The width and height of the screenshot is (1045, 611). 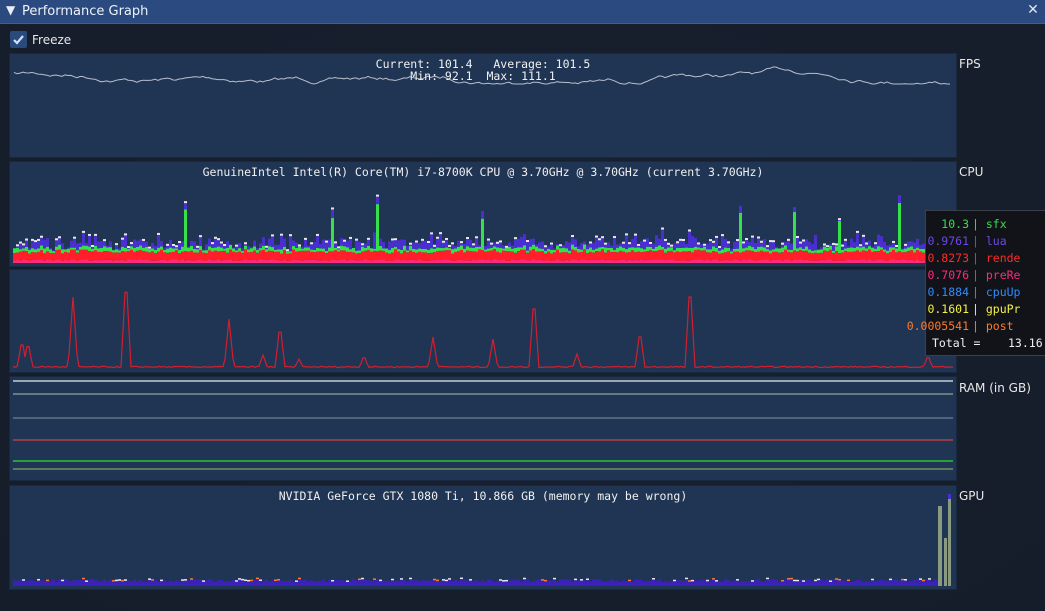 What do you see at coordinates (522, 12) in the screenshot?
I see `window-title-bar: ▼ Performance Graph ✕` at bounding box center [522, 12].